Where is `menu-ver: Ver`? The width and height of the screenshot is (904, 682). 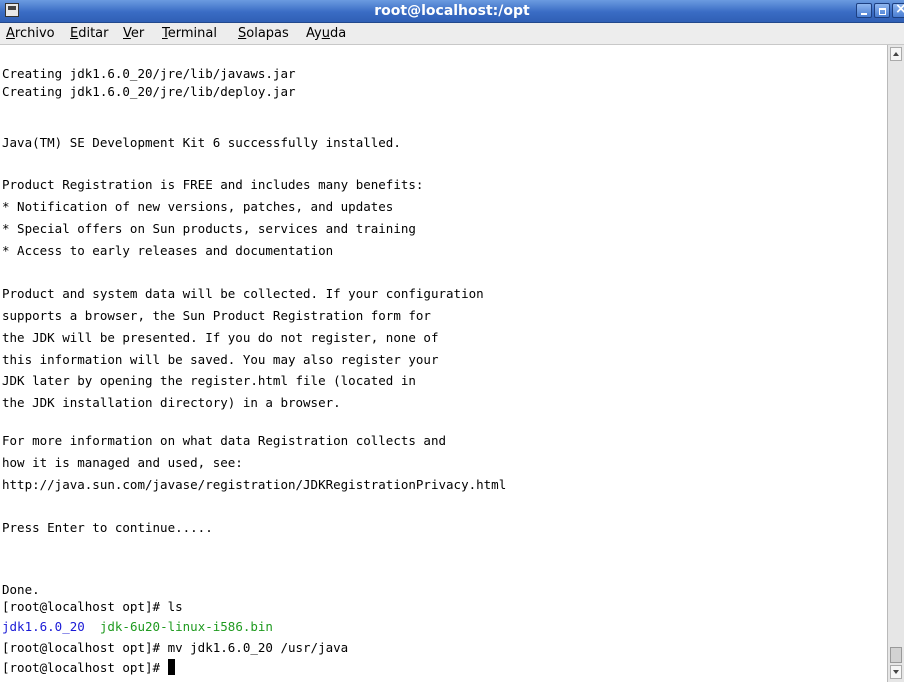 menu-ver: Ver is located at coordinates (133, 33).